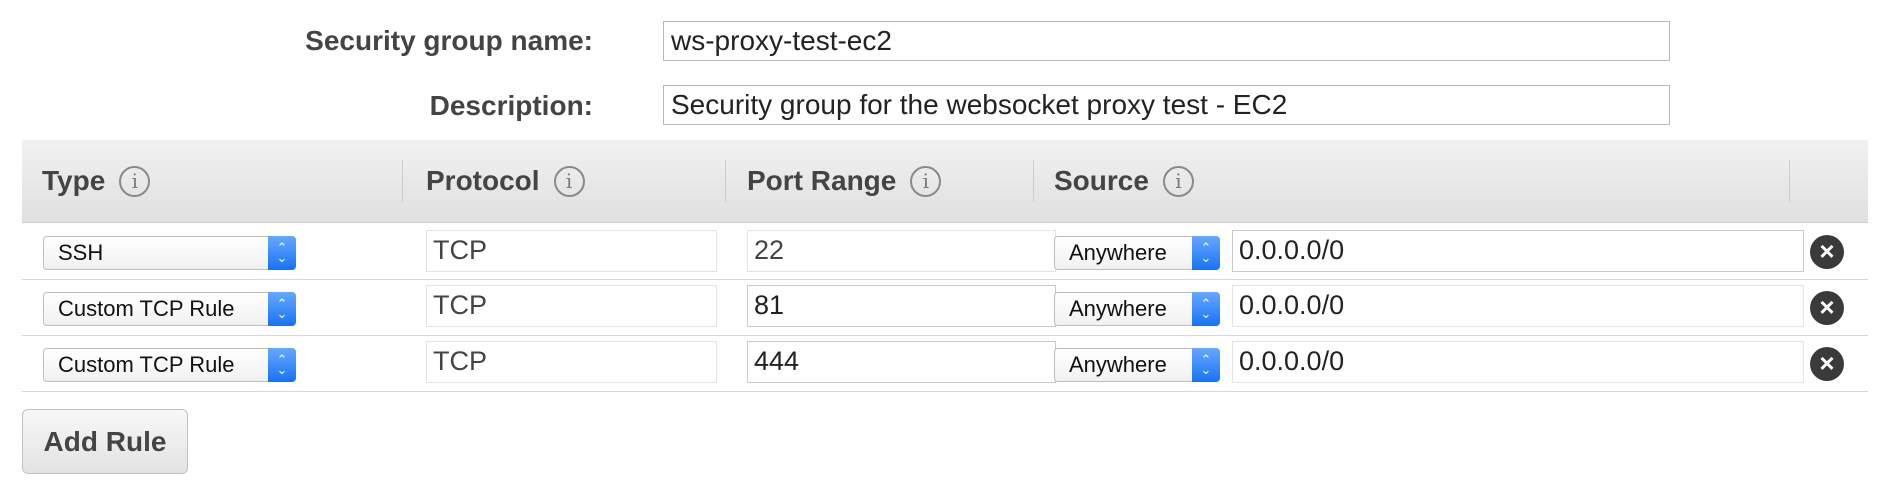 The width and height of the screenshot is (1886, 488). Describe the element at coordinates (74, 180) in the screenshot. I see `type-header-label: Type` at that location.